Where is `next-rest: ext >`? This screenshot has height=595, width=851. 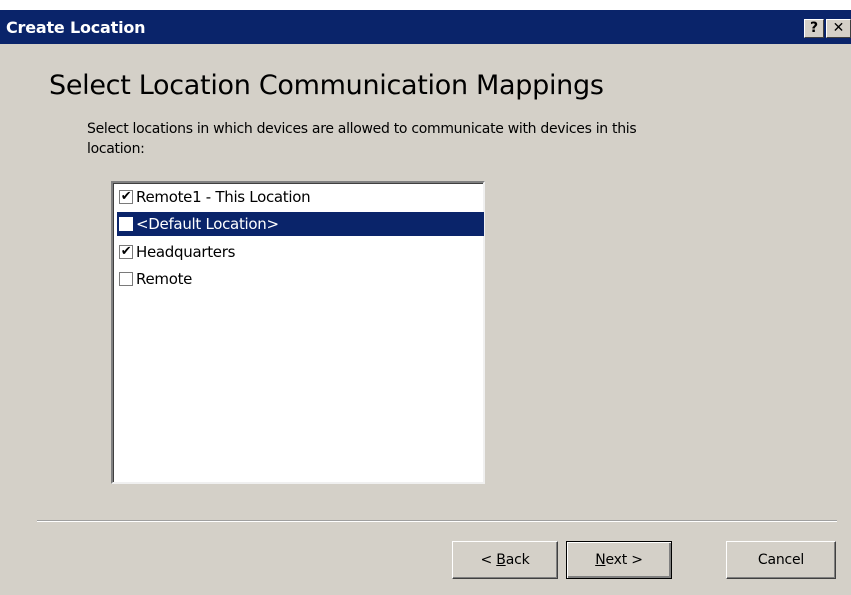 next-rest: ext > is located at coordinates (624, 560).